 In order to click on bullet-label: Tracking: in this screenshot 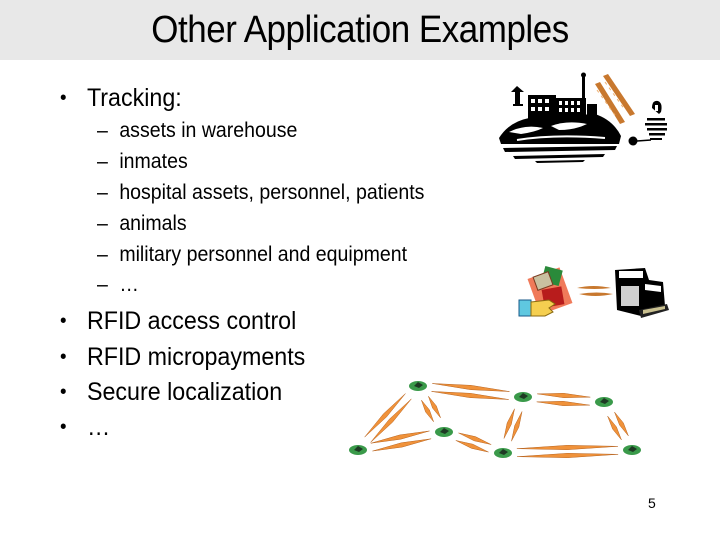, I will do `click(134, 98)`.